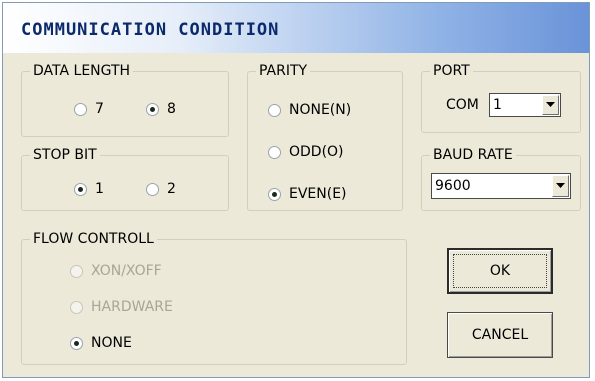 The height and width of the screenshot is (381, 595). What do you see at coordinates (99, 189) in the screenshot?
I see `stop-bit-option-label: 1` at bounding box center [99, 189].